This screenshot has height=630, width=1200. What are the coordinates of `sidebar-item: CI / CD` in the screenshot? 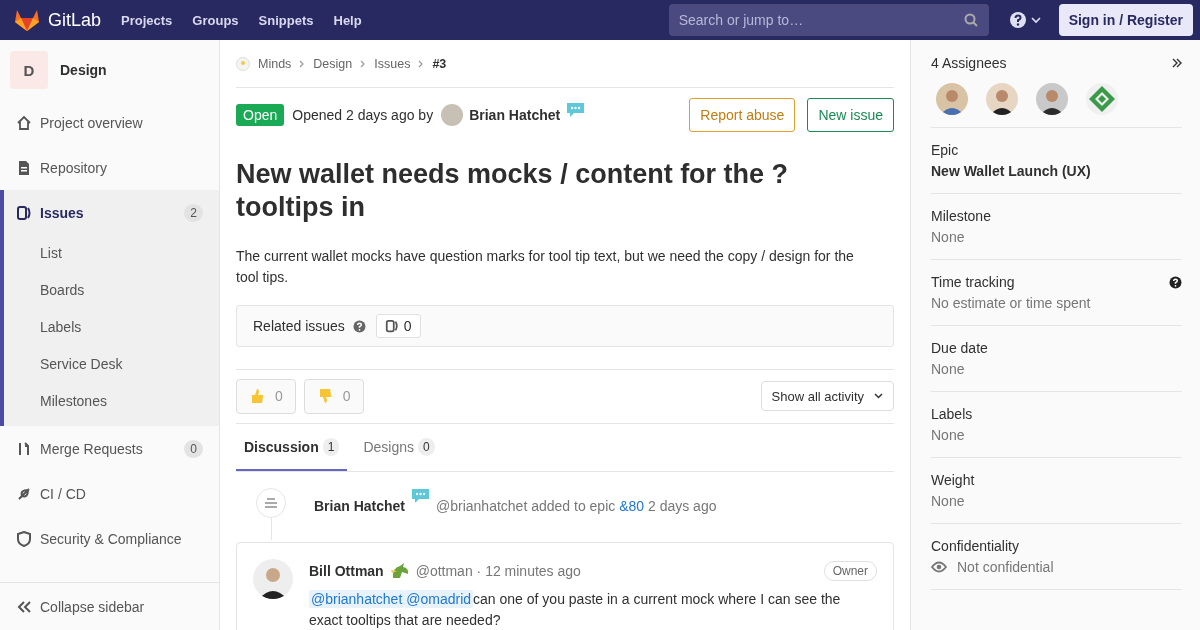 It's located at (109, 493).